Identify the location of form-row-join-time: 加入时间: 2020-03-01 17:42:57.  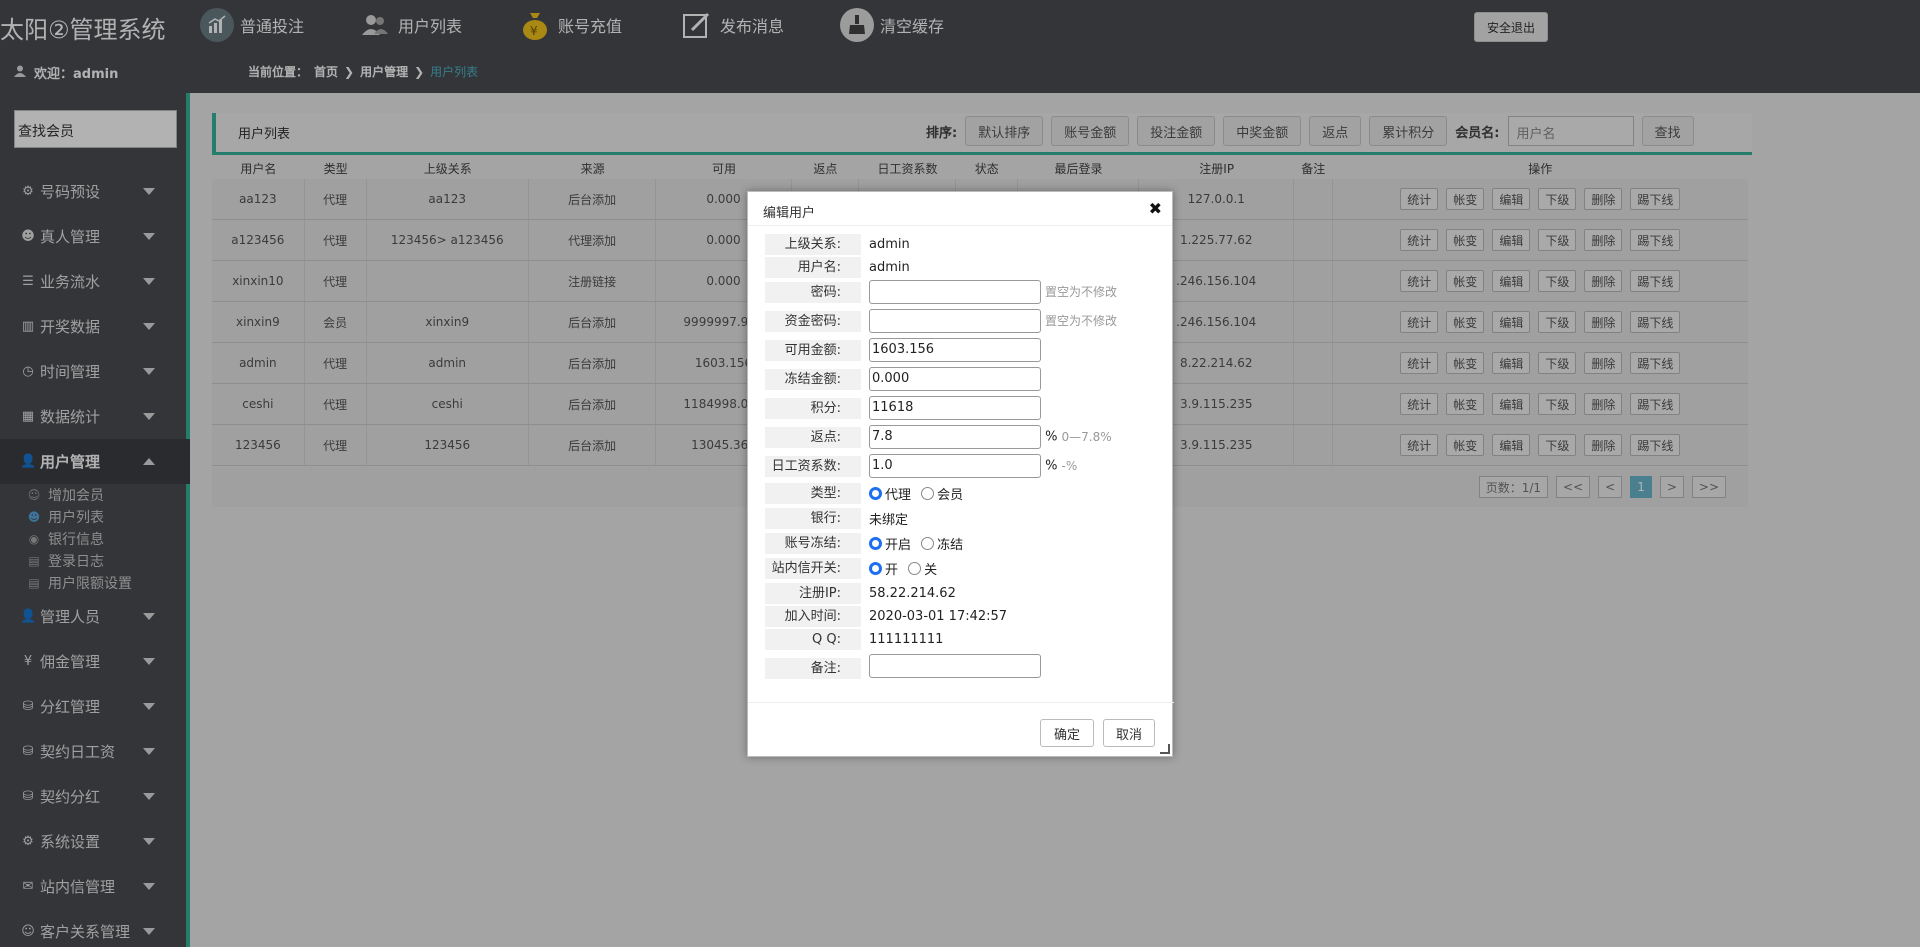
(962, 616).